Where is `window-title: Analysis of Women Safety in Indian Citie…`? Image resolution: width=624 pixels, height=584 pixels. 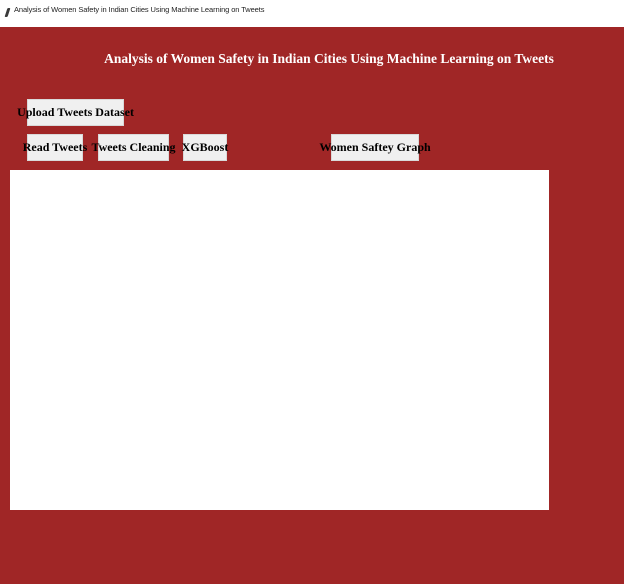
window-title: Analysis of Women Safety in Indian Citie… is located at coordinates (139, 9).